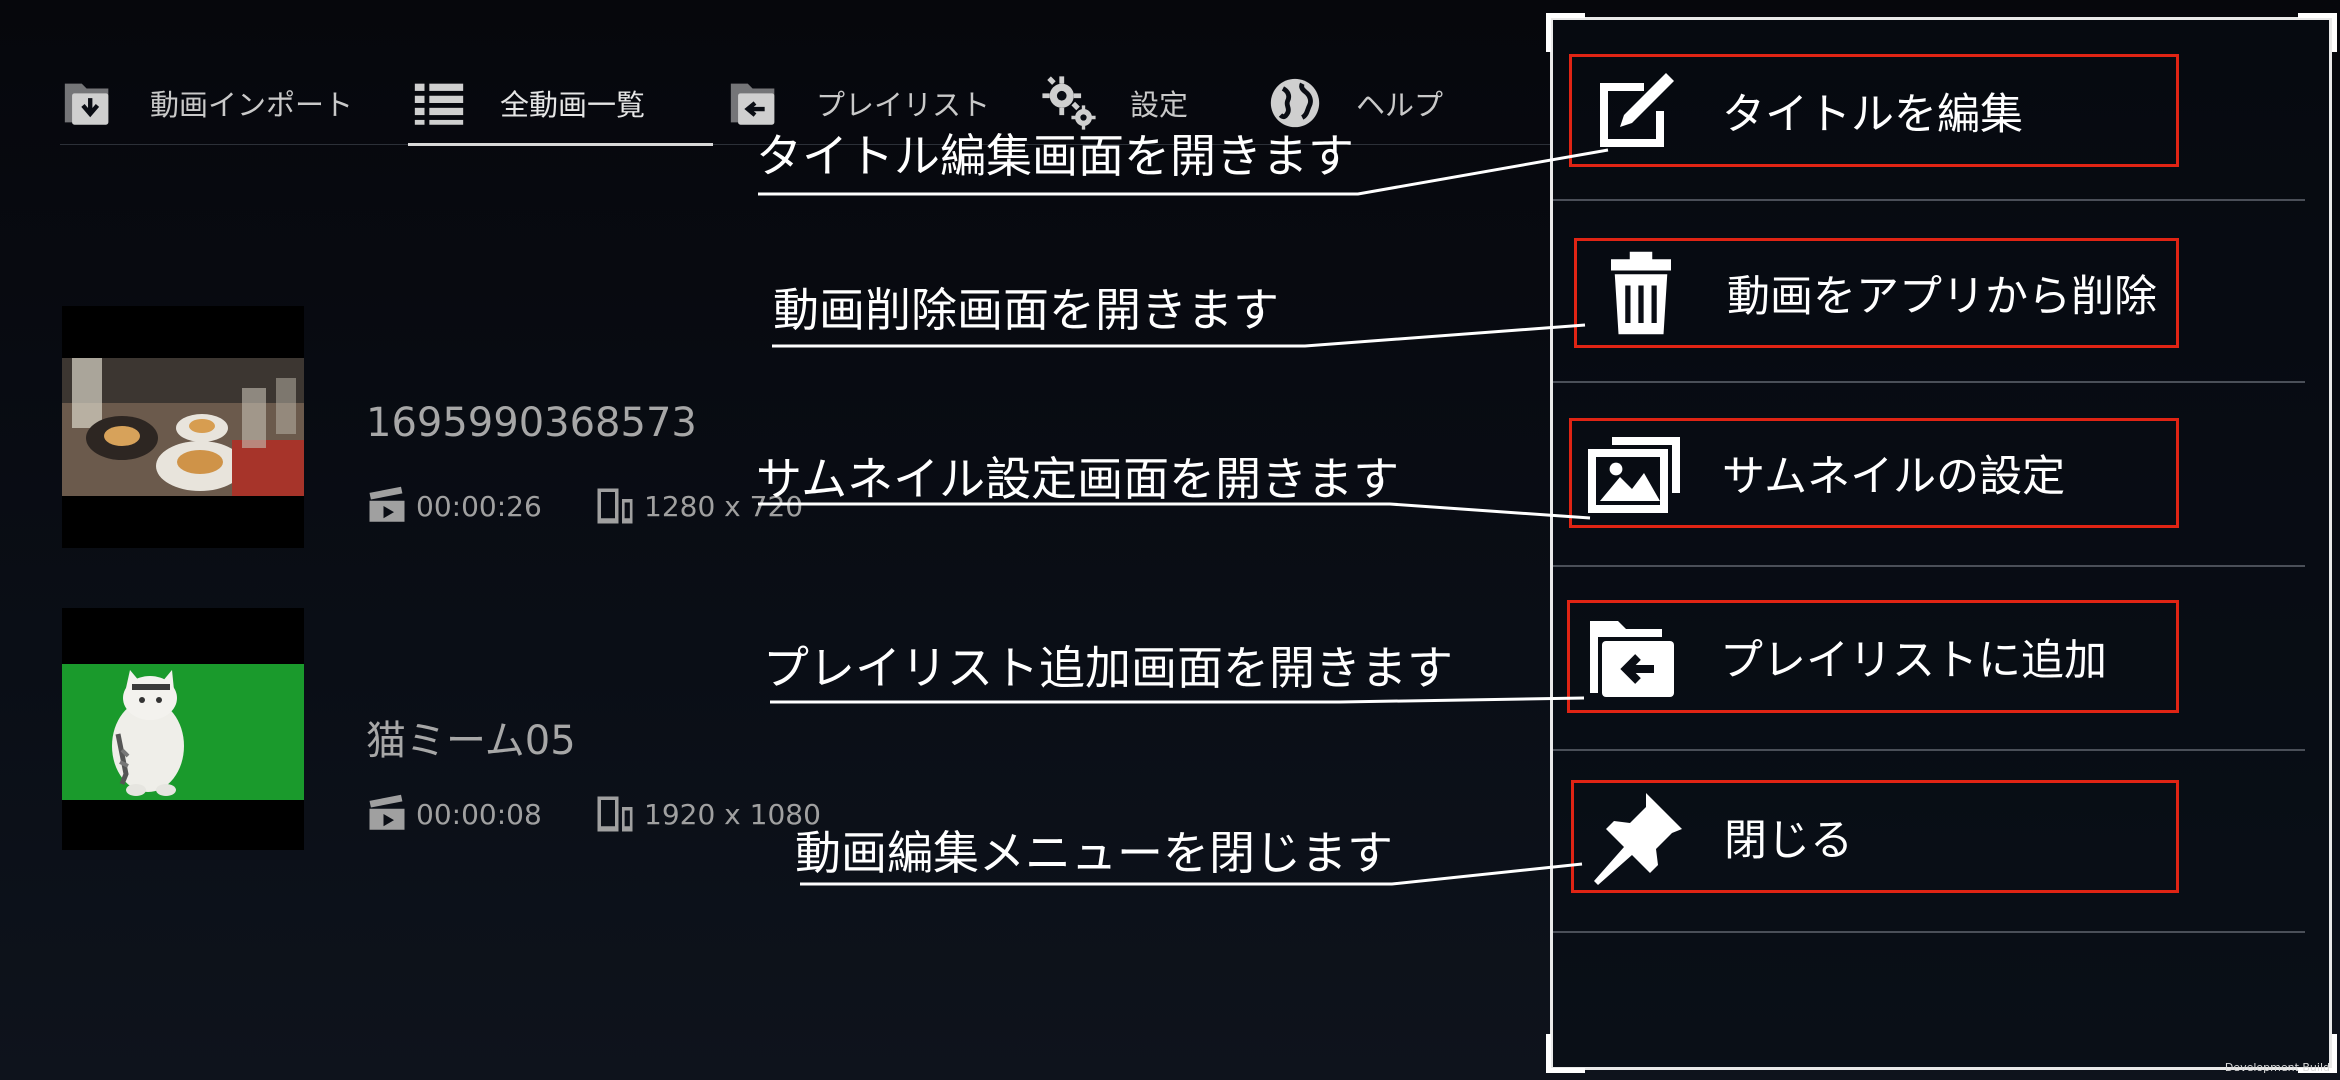 This screenshot has width=2340, height=1080. I want to click on watermark: Development Build, so click(2277, 1067).